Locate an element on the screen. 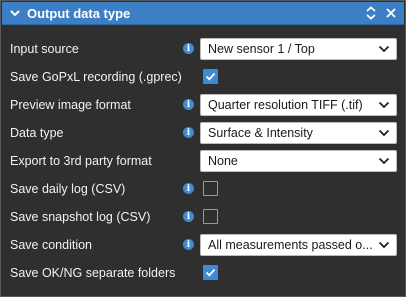 The image size is (406, 297). save-ok-ng-folders-label: Save OK/NG separate folders is located at coordinates (93, 273).